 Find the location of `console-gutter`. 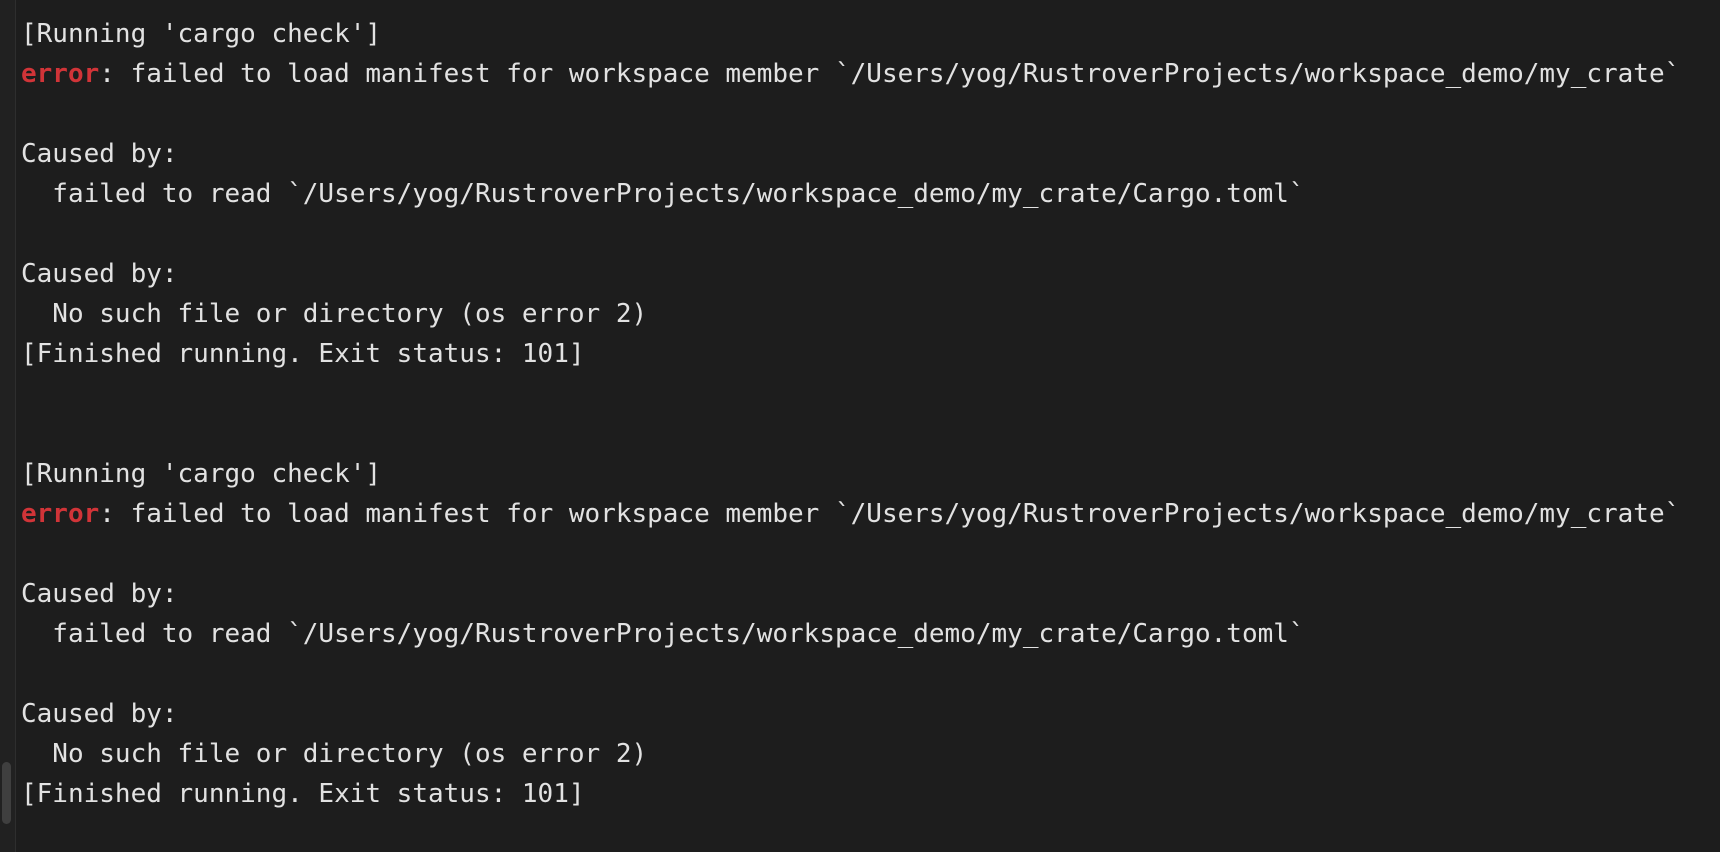

console-gutter is located at coordinates (8, 426).